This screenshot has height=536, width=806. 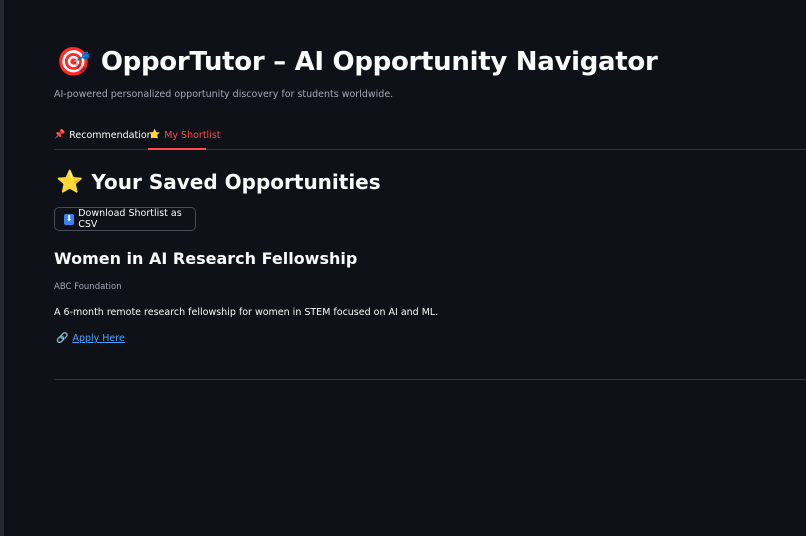 What do you see at coordinates (430, 379) in the screenshot?
I see `divider` at bounding box center [430, 379].